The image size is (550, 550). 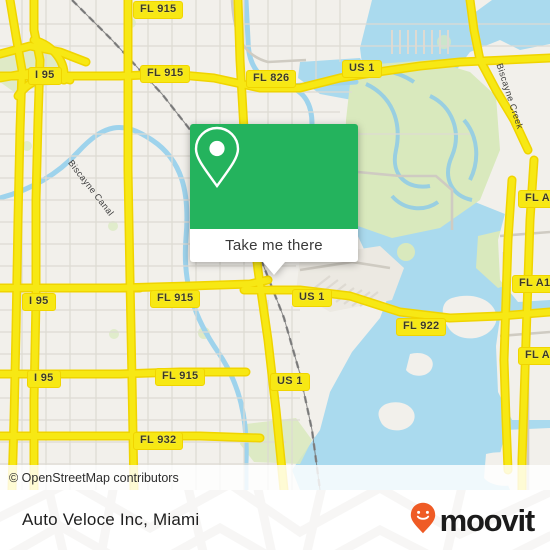 I want to click on place-title: Auto Veloce Inc, Miami, so click(x=110, y=520).